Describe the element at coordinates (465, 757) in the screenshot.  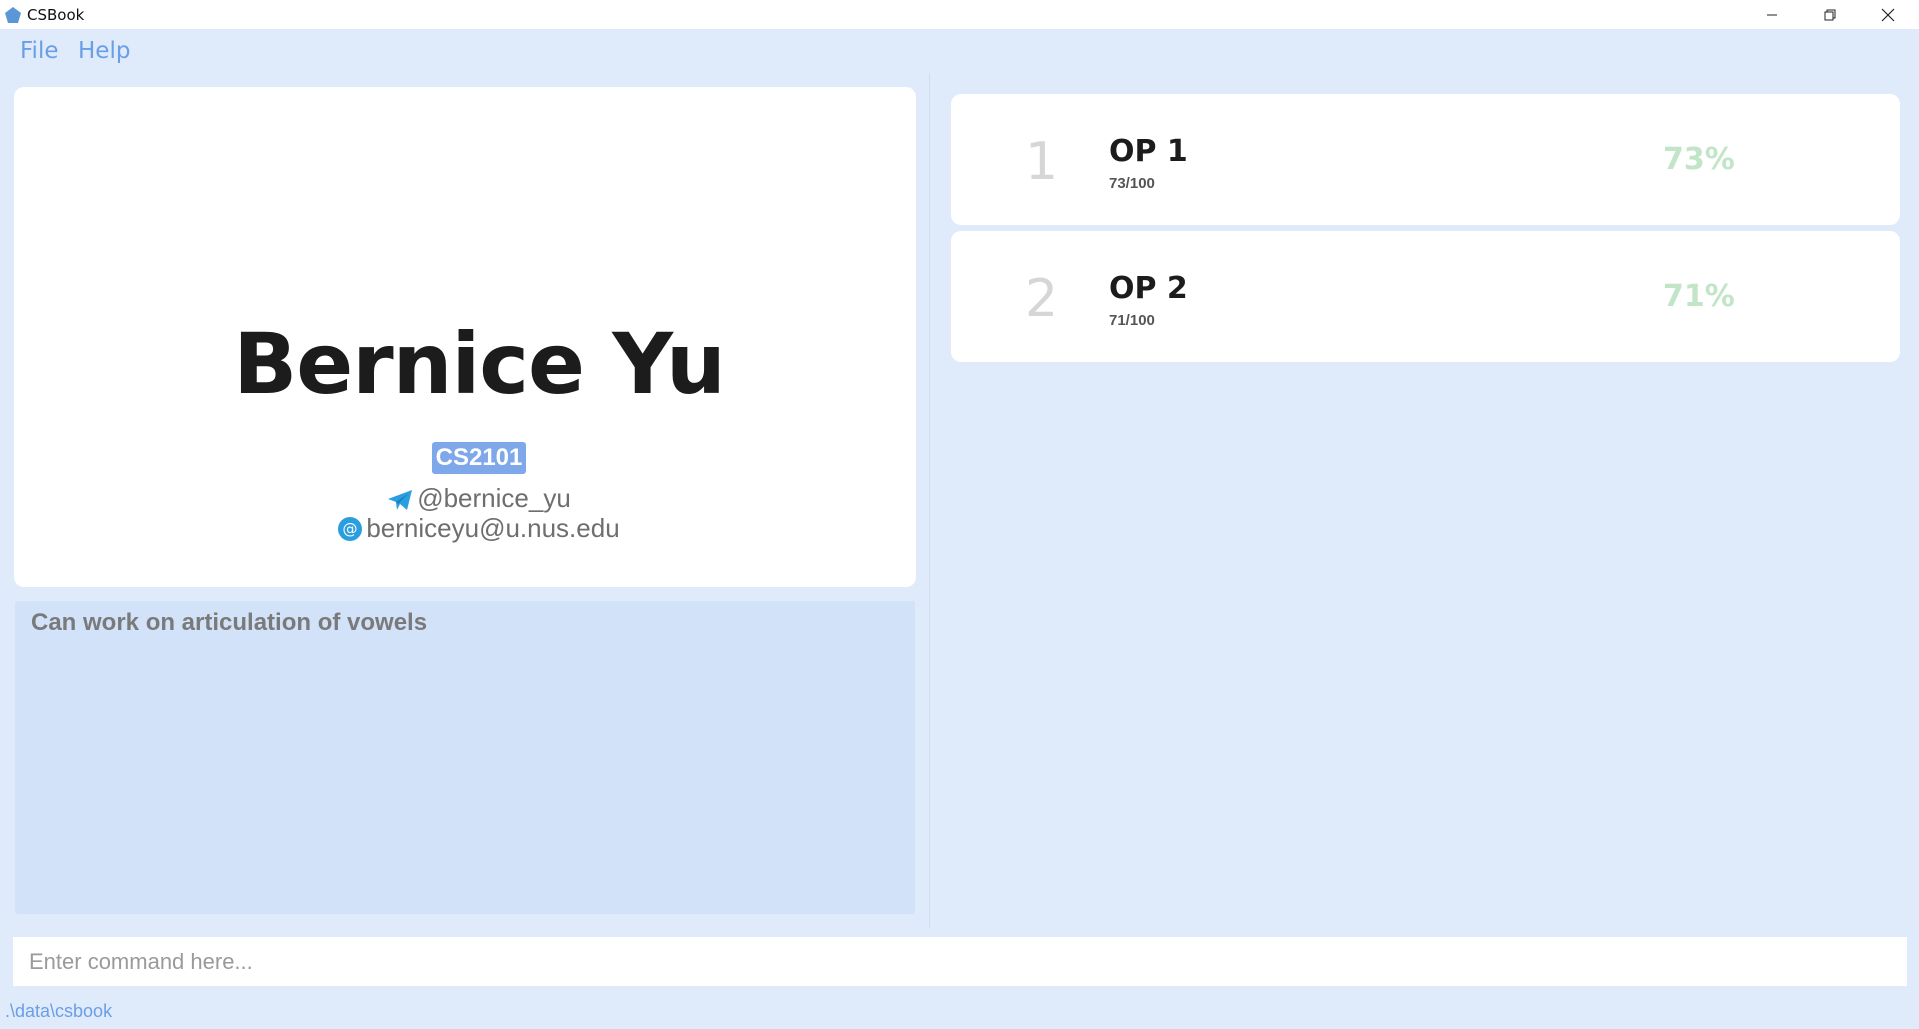
I see `notes-panel: Can work on articulation of vowels` at that location.